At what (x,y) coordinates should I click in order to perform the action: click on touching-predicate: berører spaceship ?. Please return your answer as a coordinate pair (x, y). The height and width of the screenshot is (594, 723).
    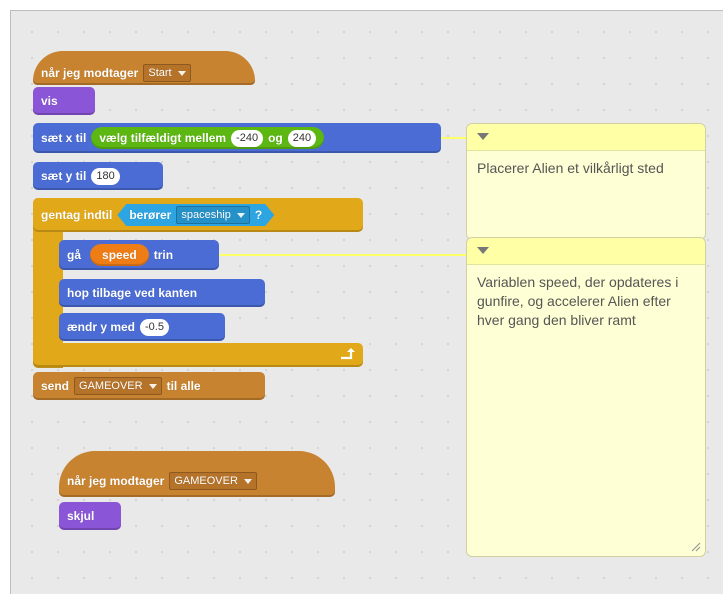
    Looking at the image, I should click on (195, 215).